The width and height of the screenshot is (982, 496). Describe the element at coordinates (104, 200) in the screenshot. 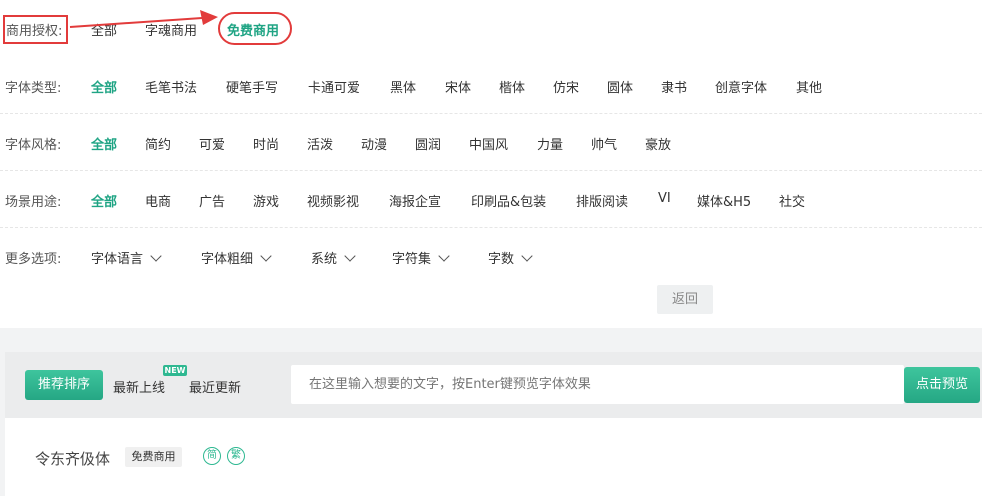

I see `scene-option-all: 全部` at that location.